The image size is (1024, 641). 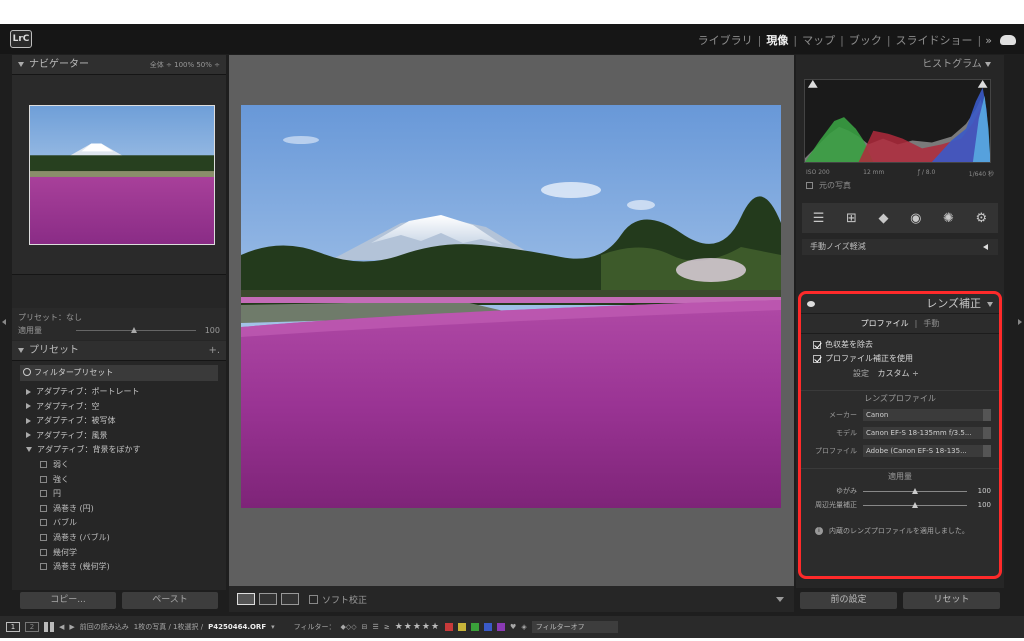 I want to click on previous-settings-button: 前の設定, so click(x=848, y=600).